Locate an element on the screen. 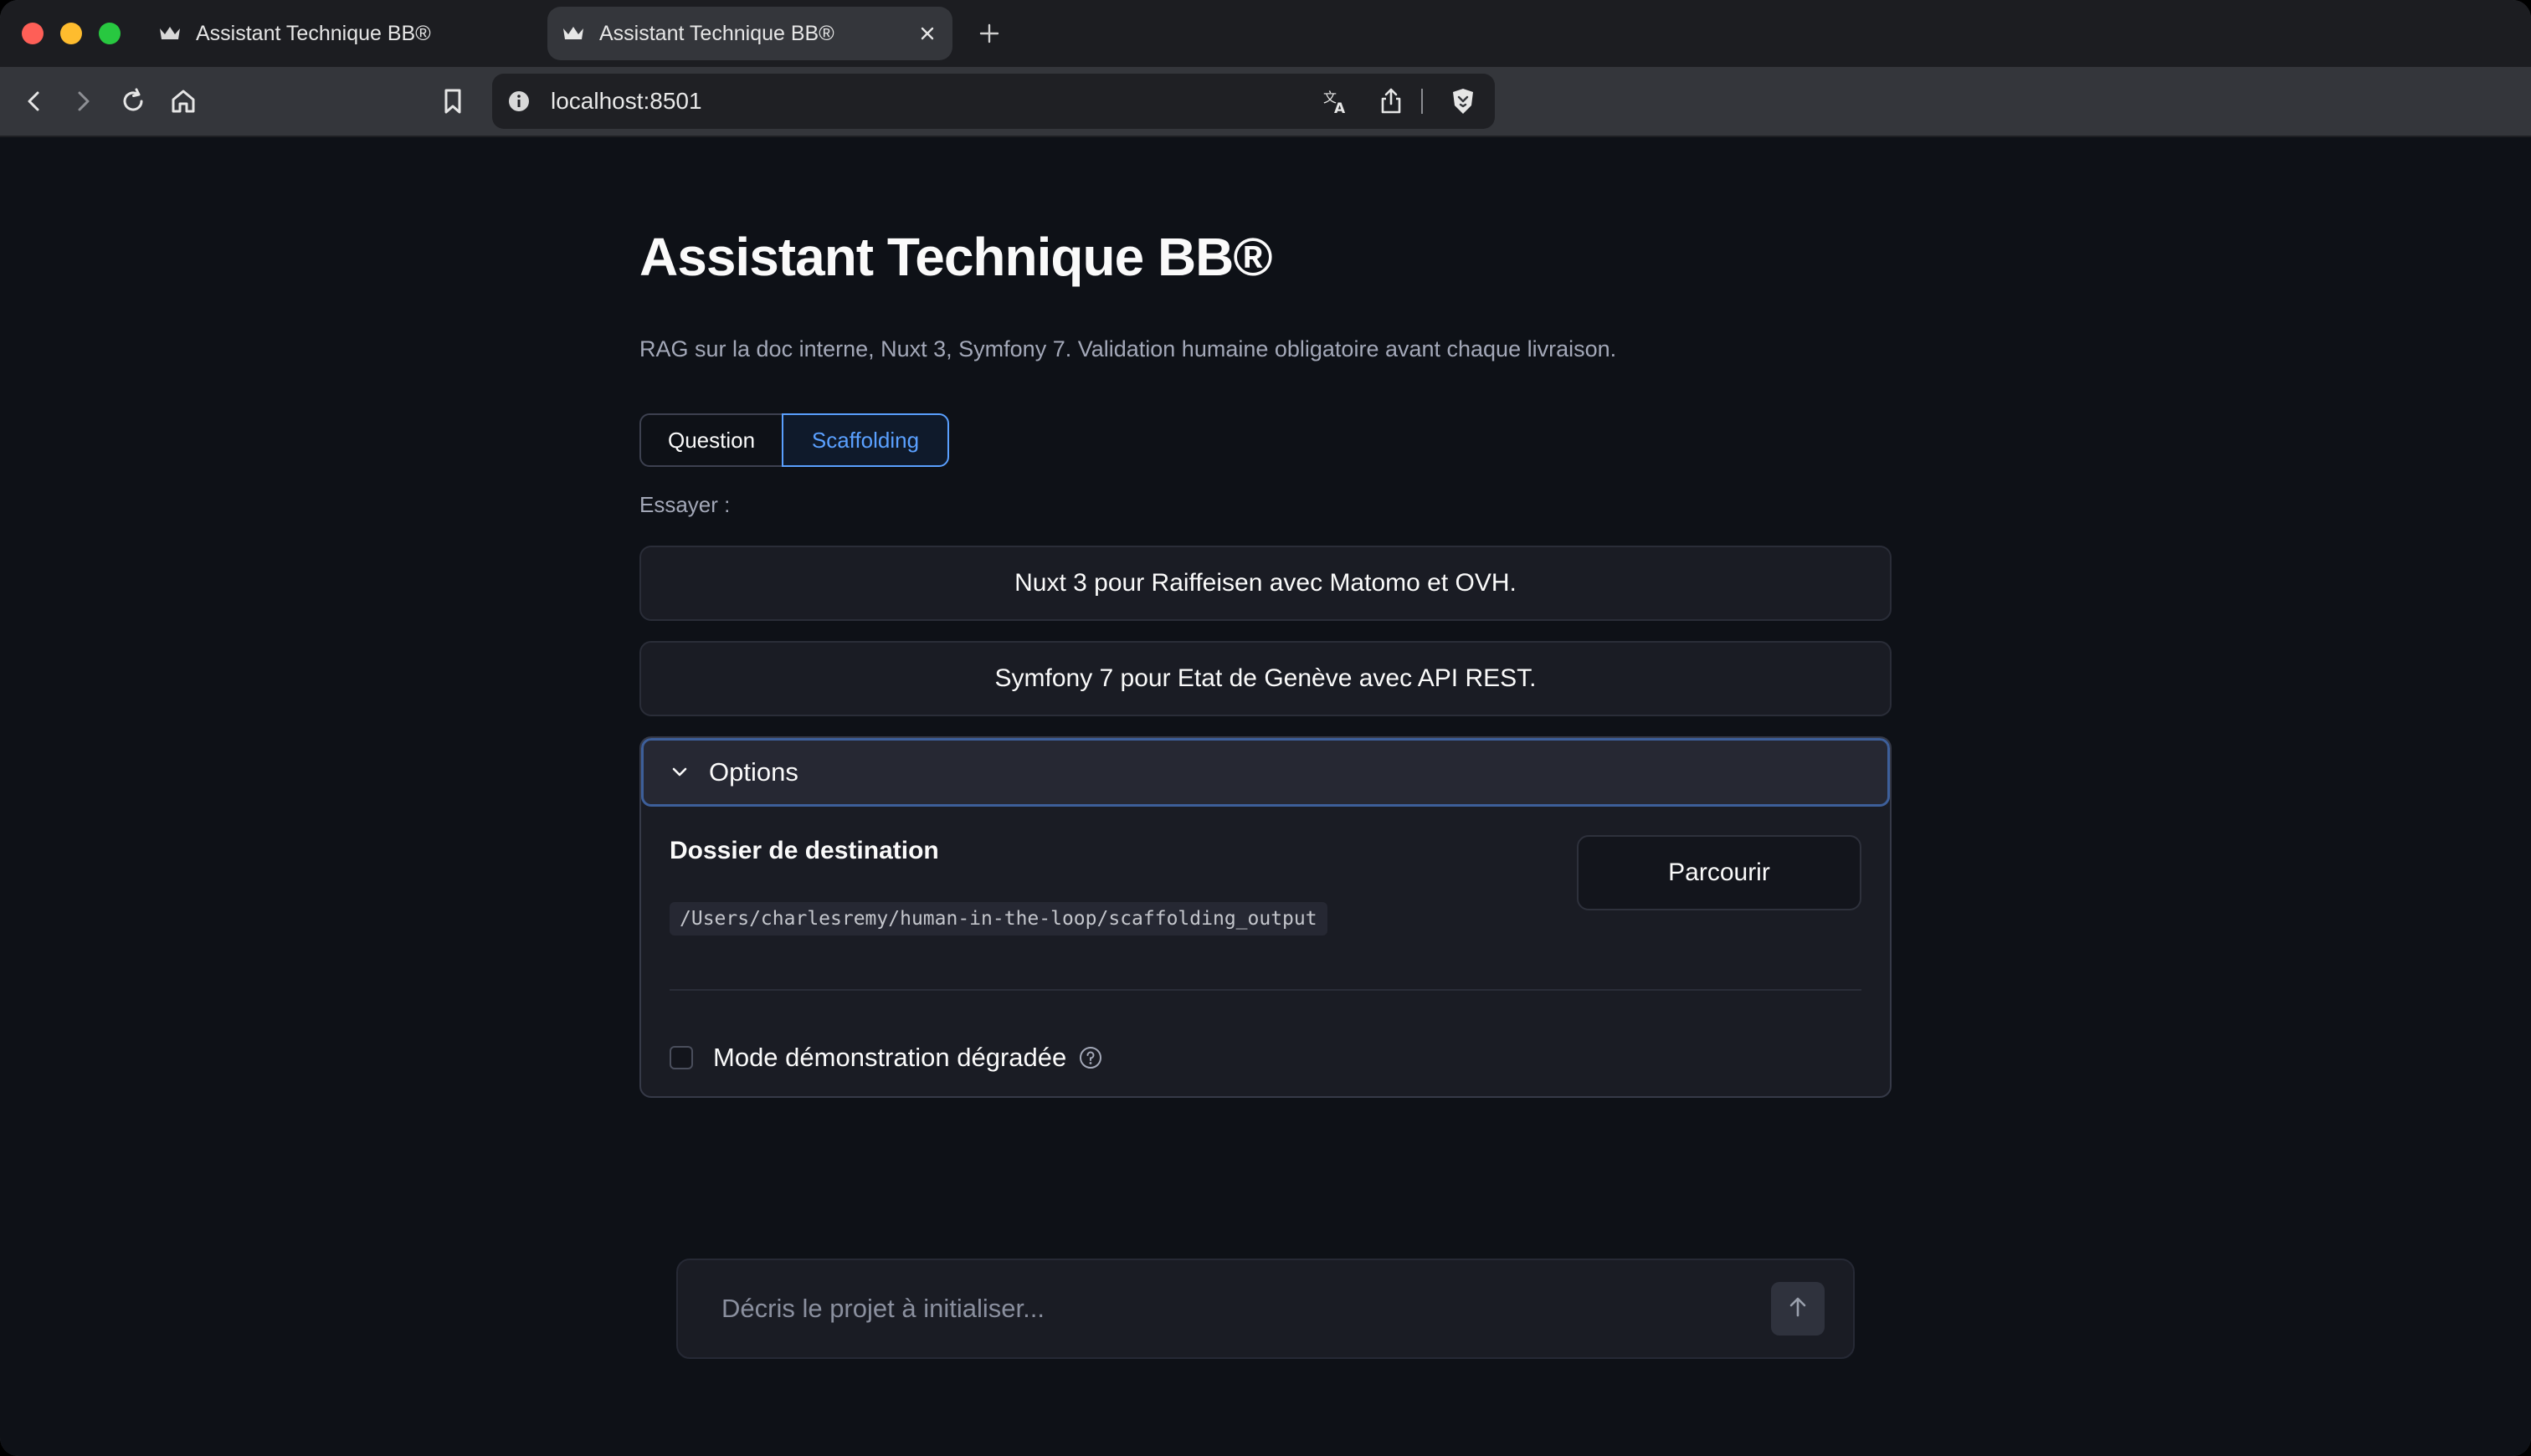  demo-mode-checkbox is located at coordinates (681, 1057).